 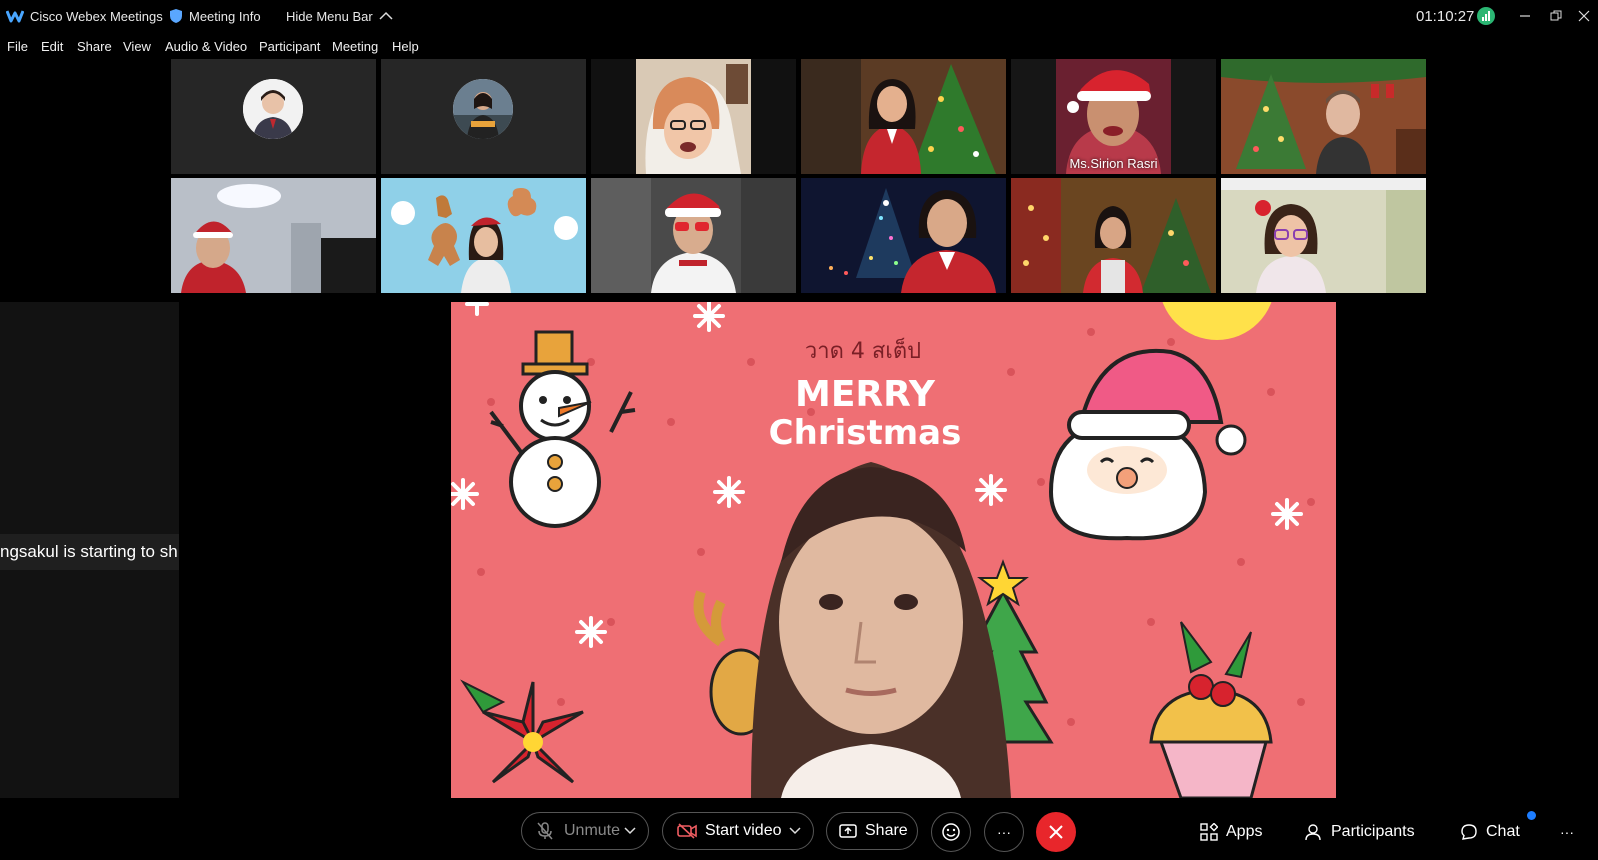 I want to click on unmute-button: Unmute, so click(x=585, y=831).